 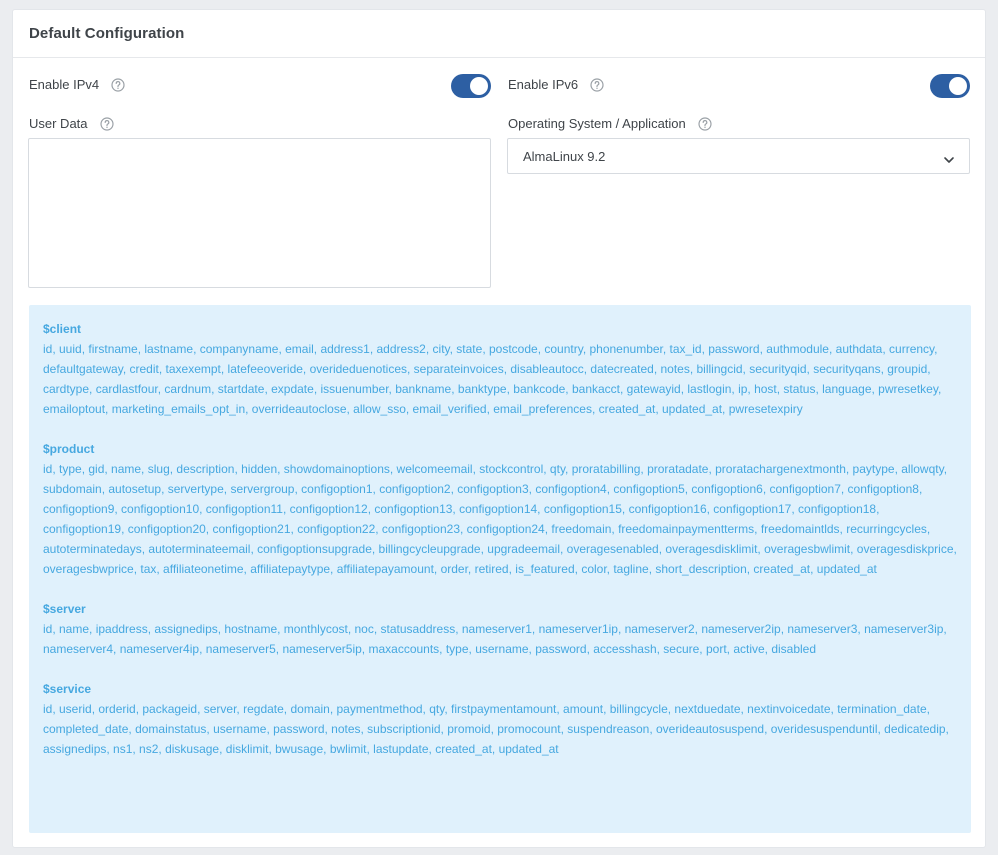 What do you see at coordinates (62, 329) in the screenshot?
I see `client-variables-title: $client` at bounding box center [62, 329].